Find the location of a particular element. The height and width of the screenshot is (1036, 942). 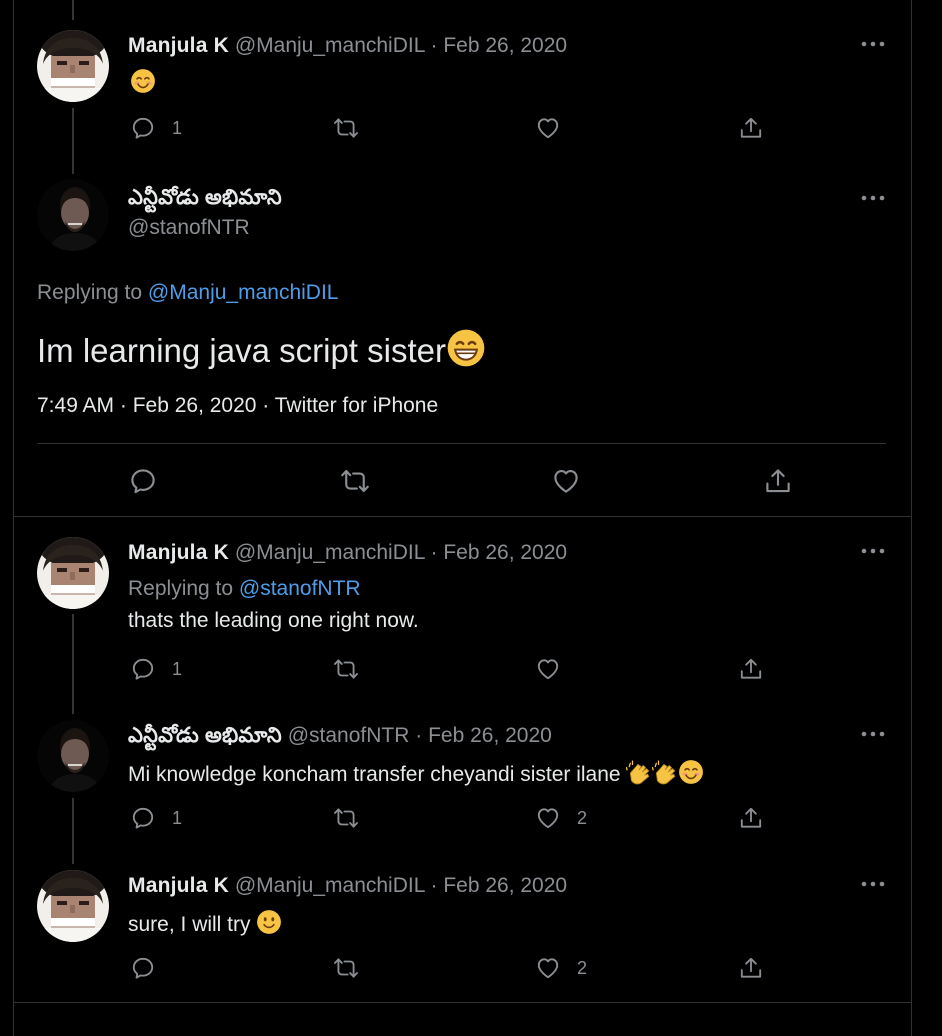

tweet-text-content: sure, I will try is located at coordinates (189, 924).